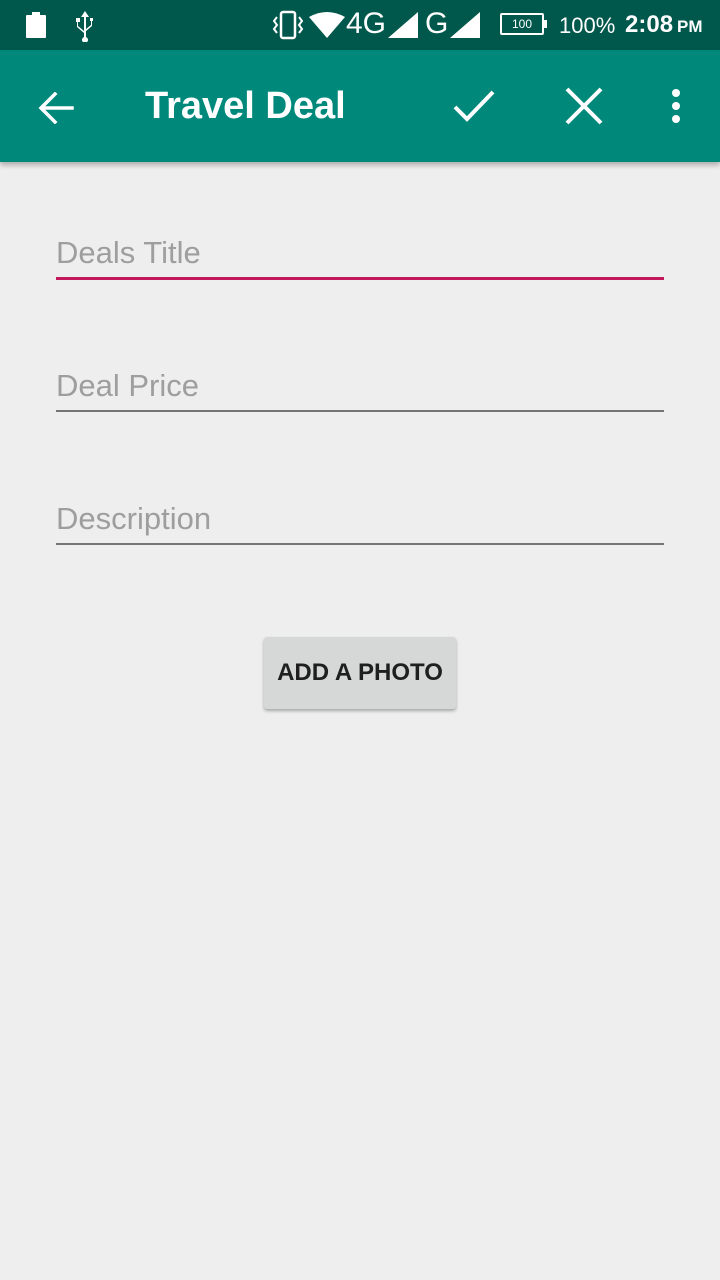 The height and width of the screenshot is (1280, 720). I want to click on battery-percent: 100%, so click(587, 25).